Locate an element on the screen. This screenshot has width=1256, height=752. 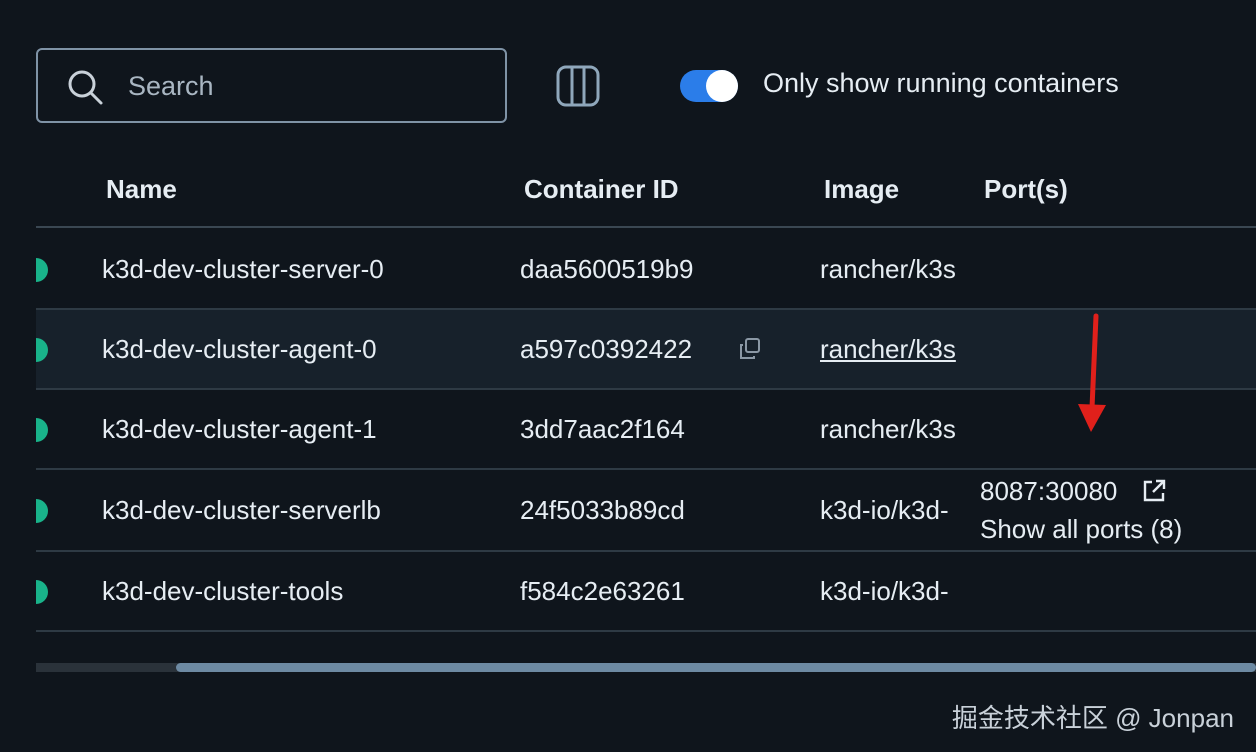
container-name: k3d-dev-cluster-agent-1 is located at coordinates (239, 429).